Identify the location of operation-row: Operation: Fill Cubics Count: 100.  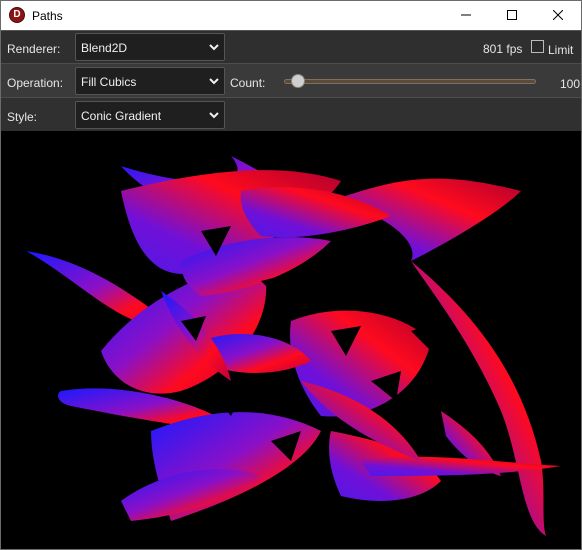
(291, 80).